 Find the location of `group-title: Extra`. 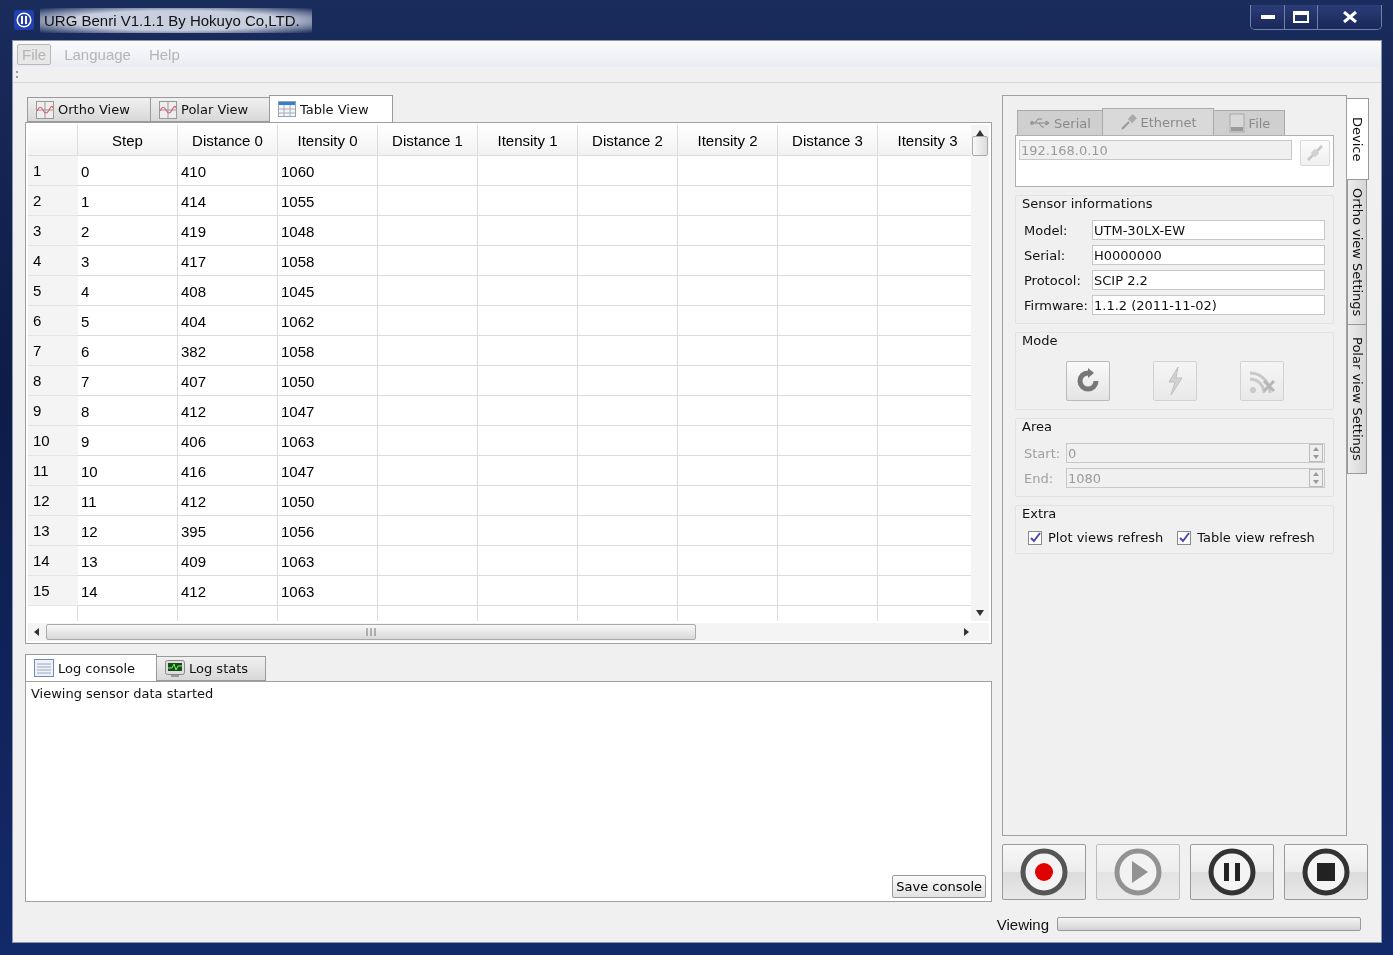

group-title: Extra is located at coordinates (1040, 513).